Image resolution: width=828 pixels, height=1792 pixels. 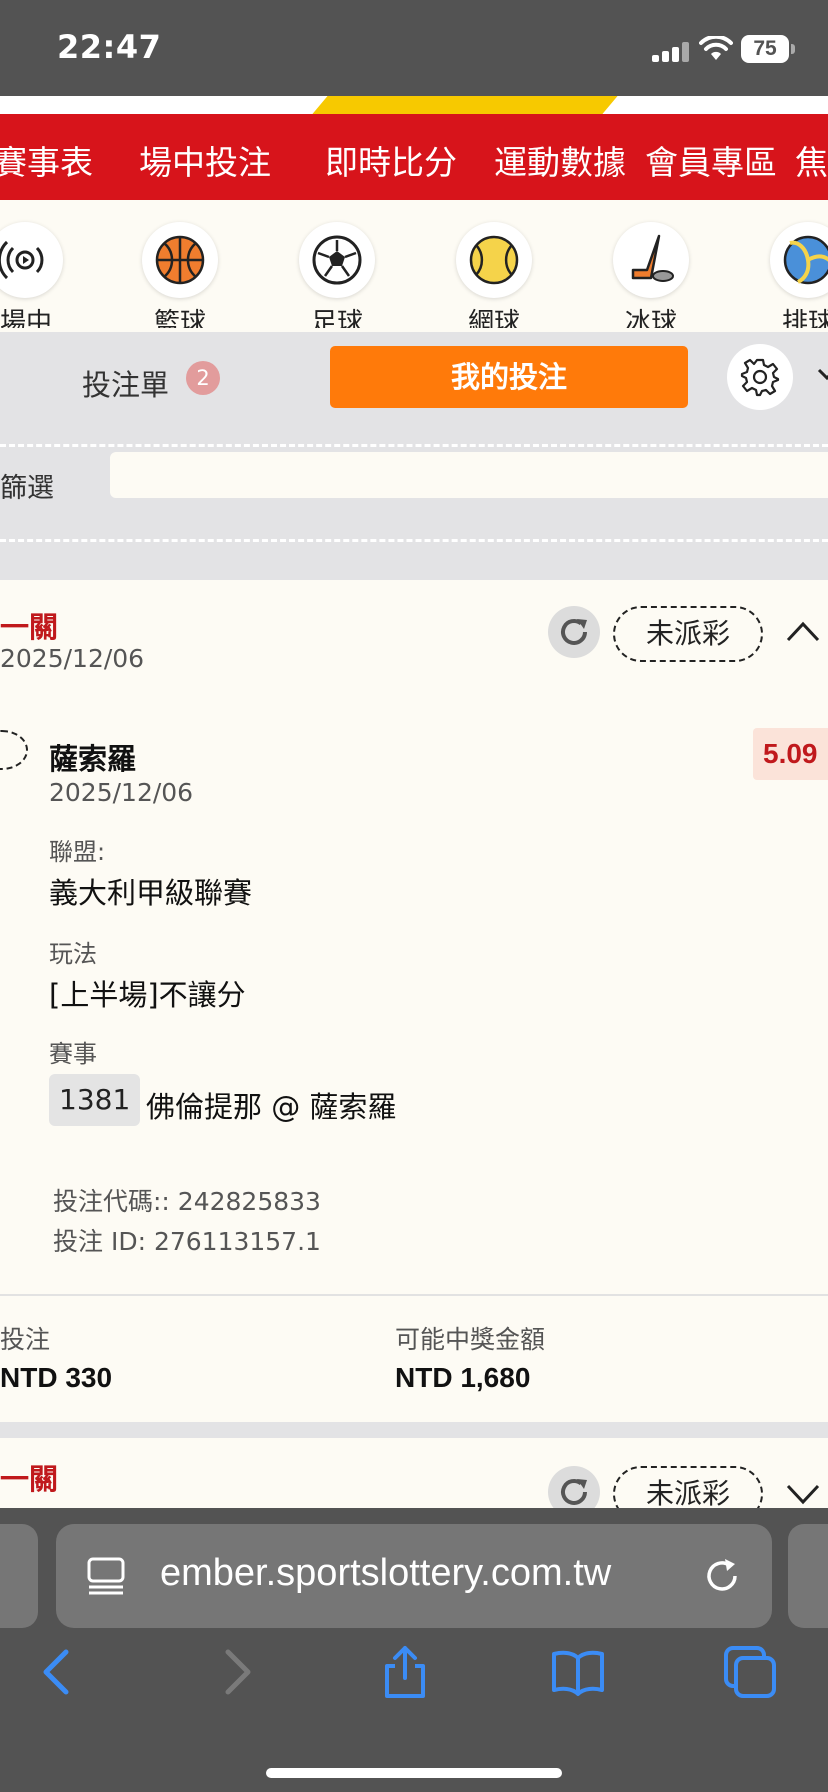 I want to click on payout-value: NTD 1,680, so click(x=463, y=1377).